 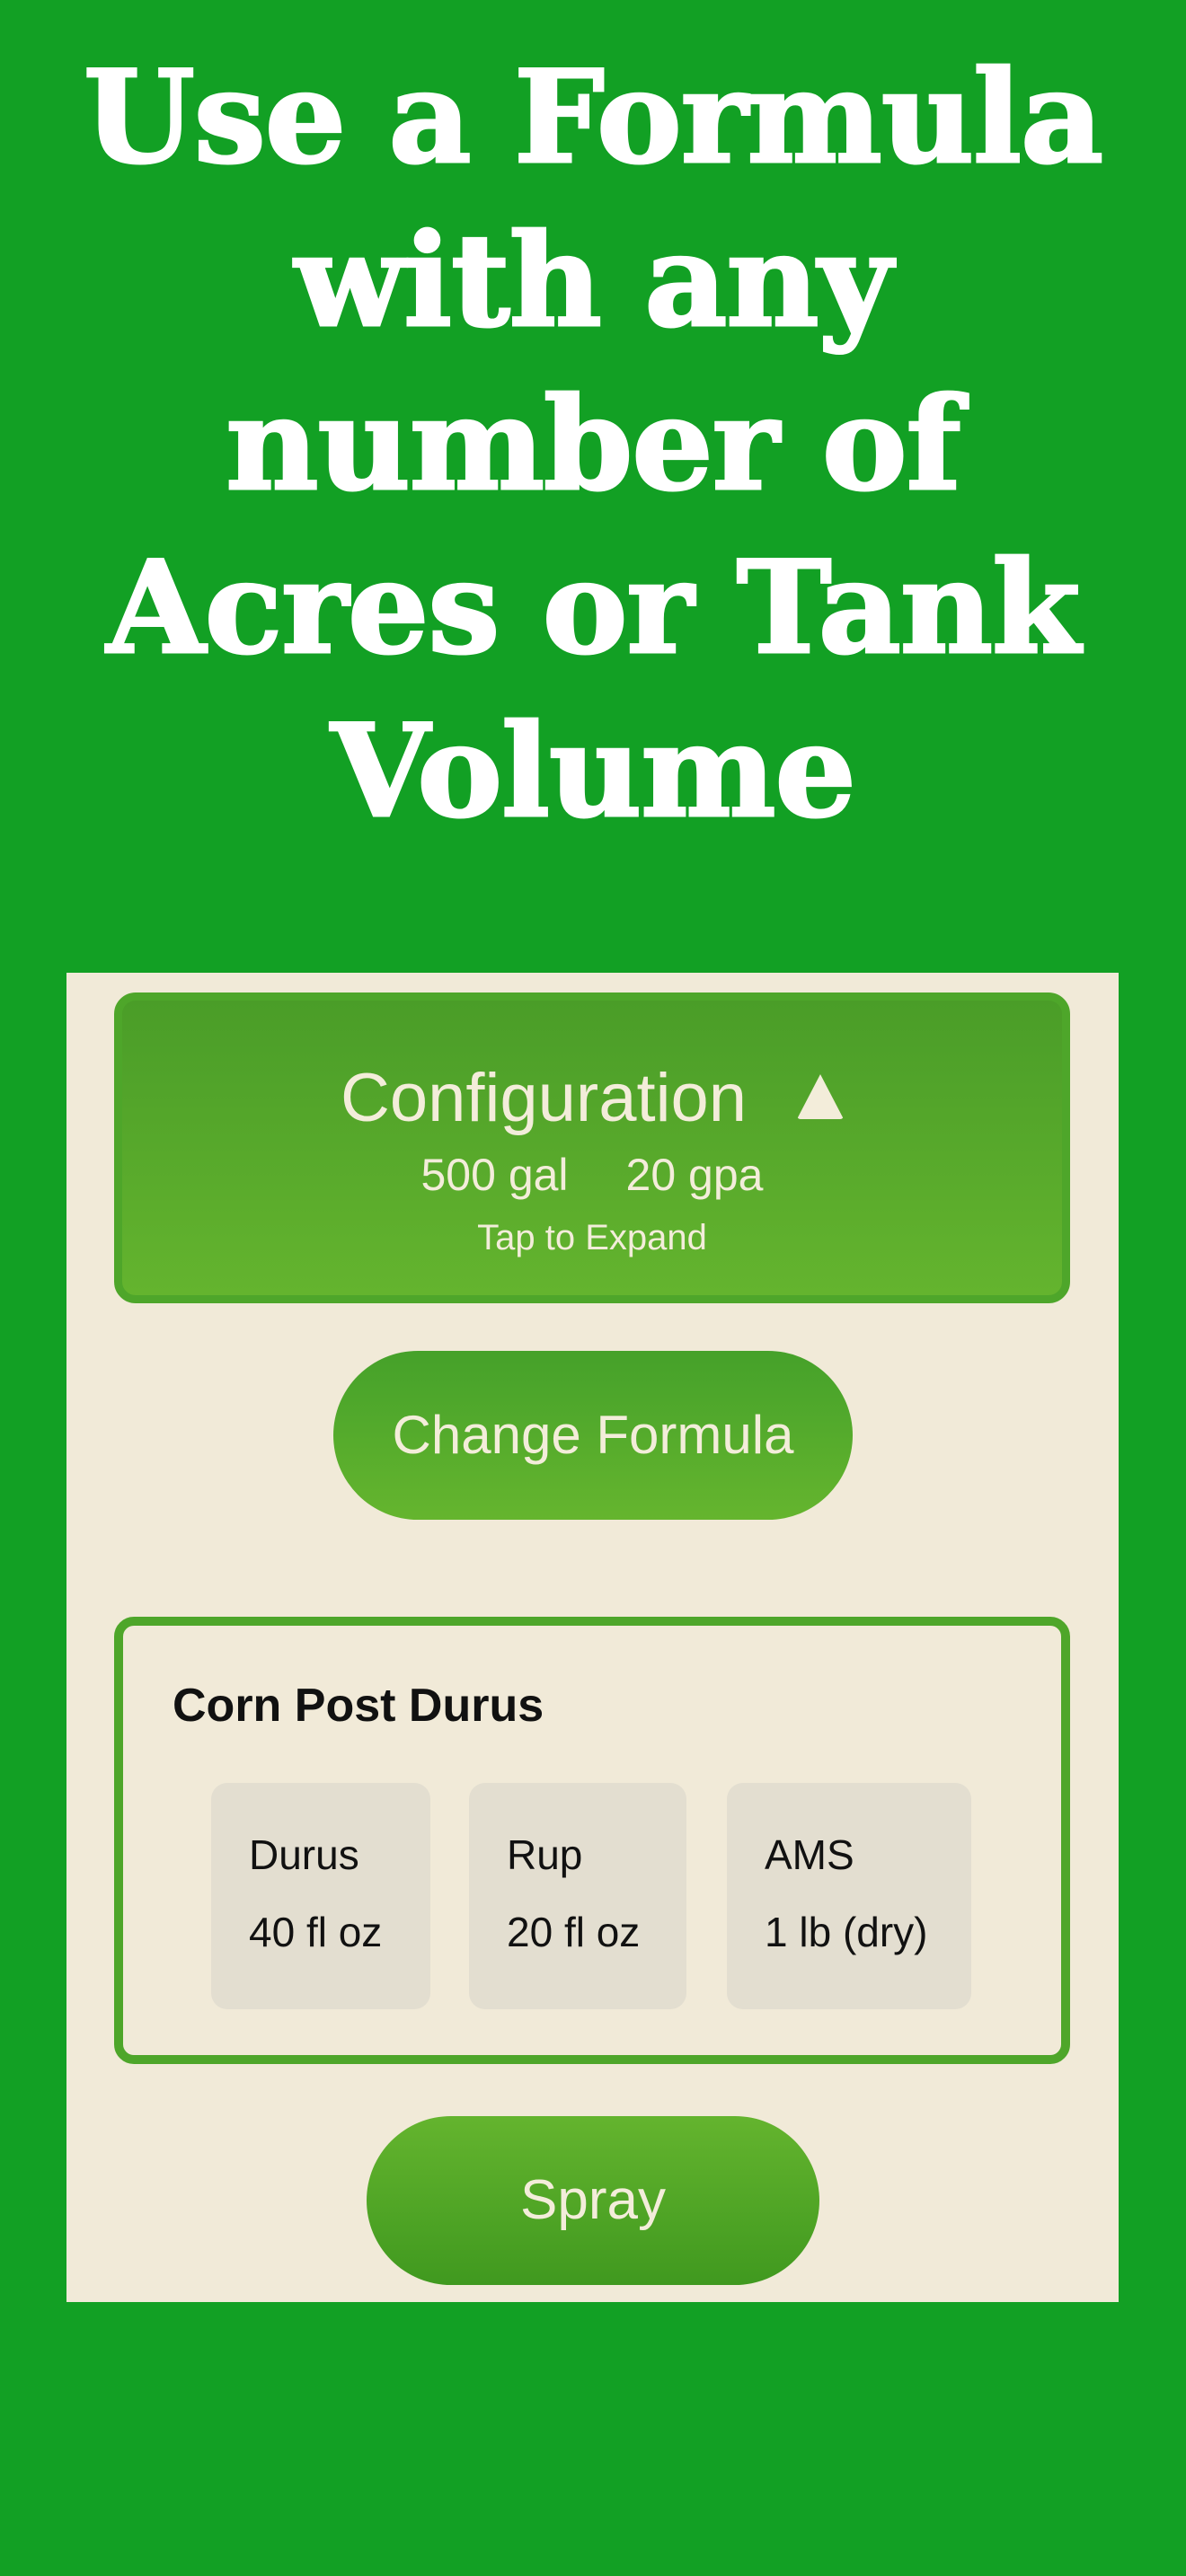 What do you see at coordinates (358, 1706) in the screenshot?
I see `formula-name: Corn Post Durus` at bounding box center [358, 1706].